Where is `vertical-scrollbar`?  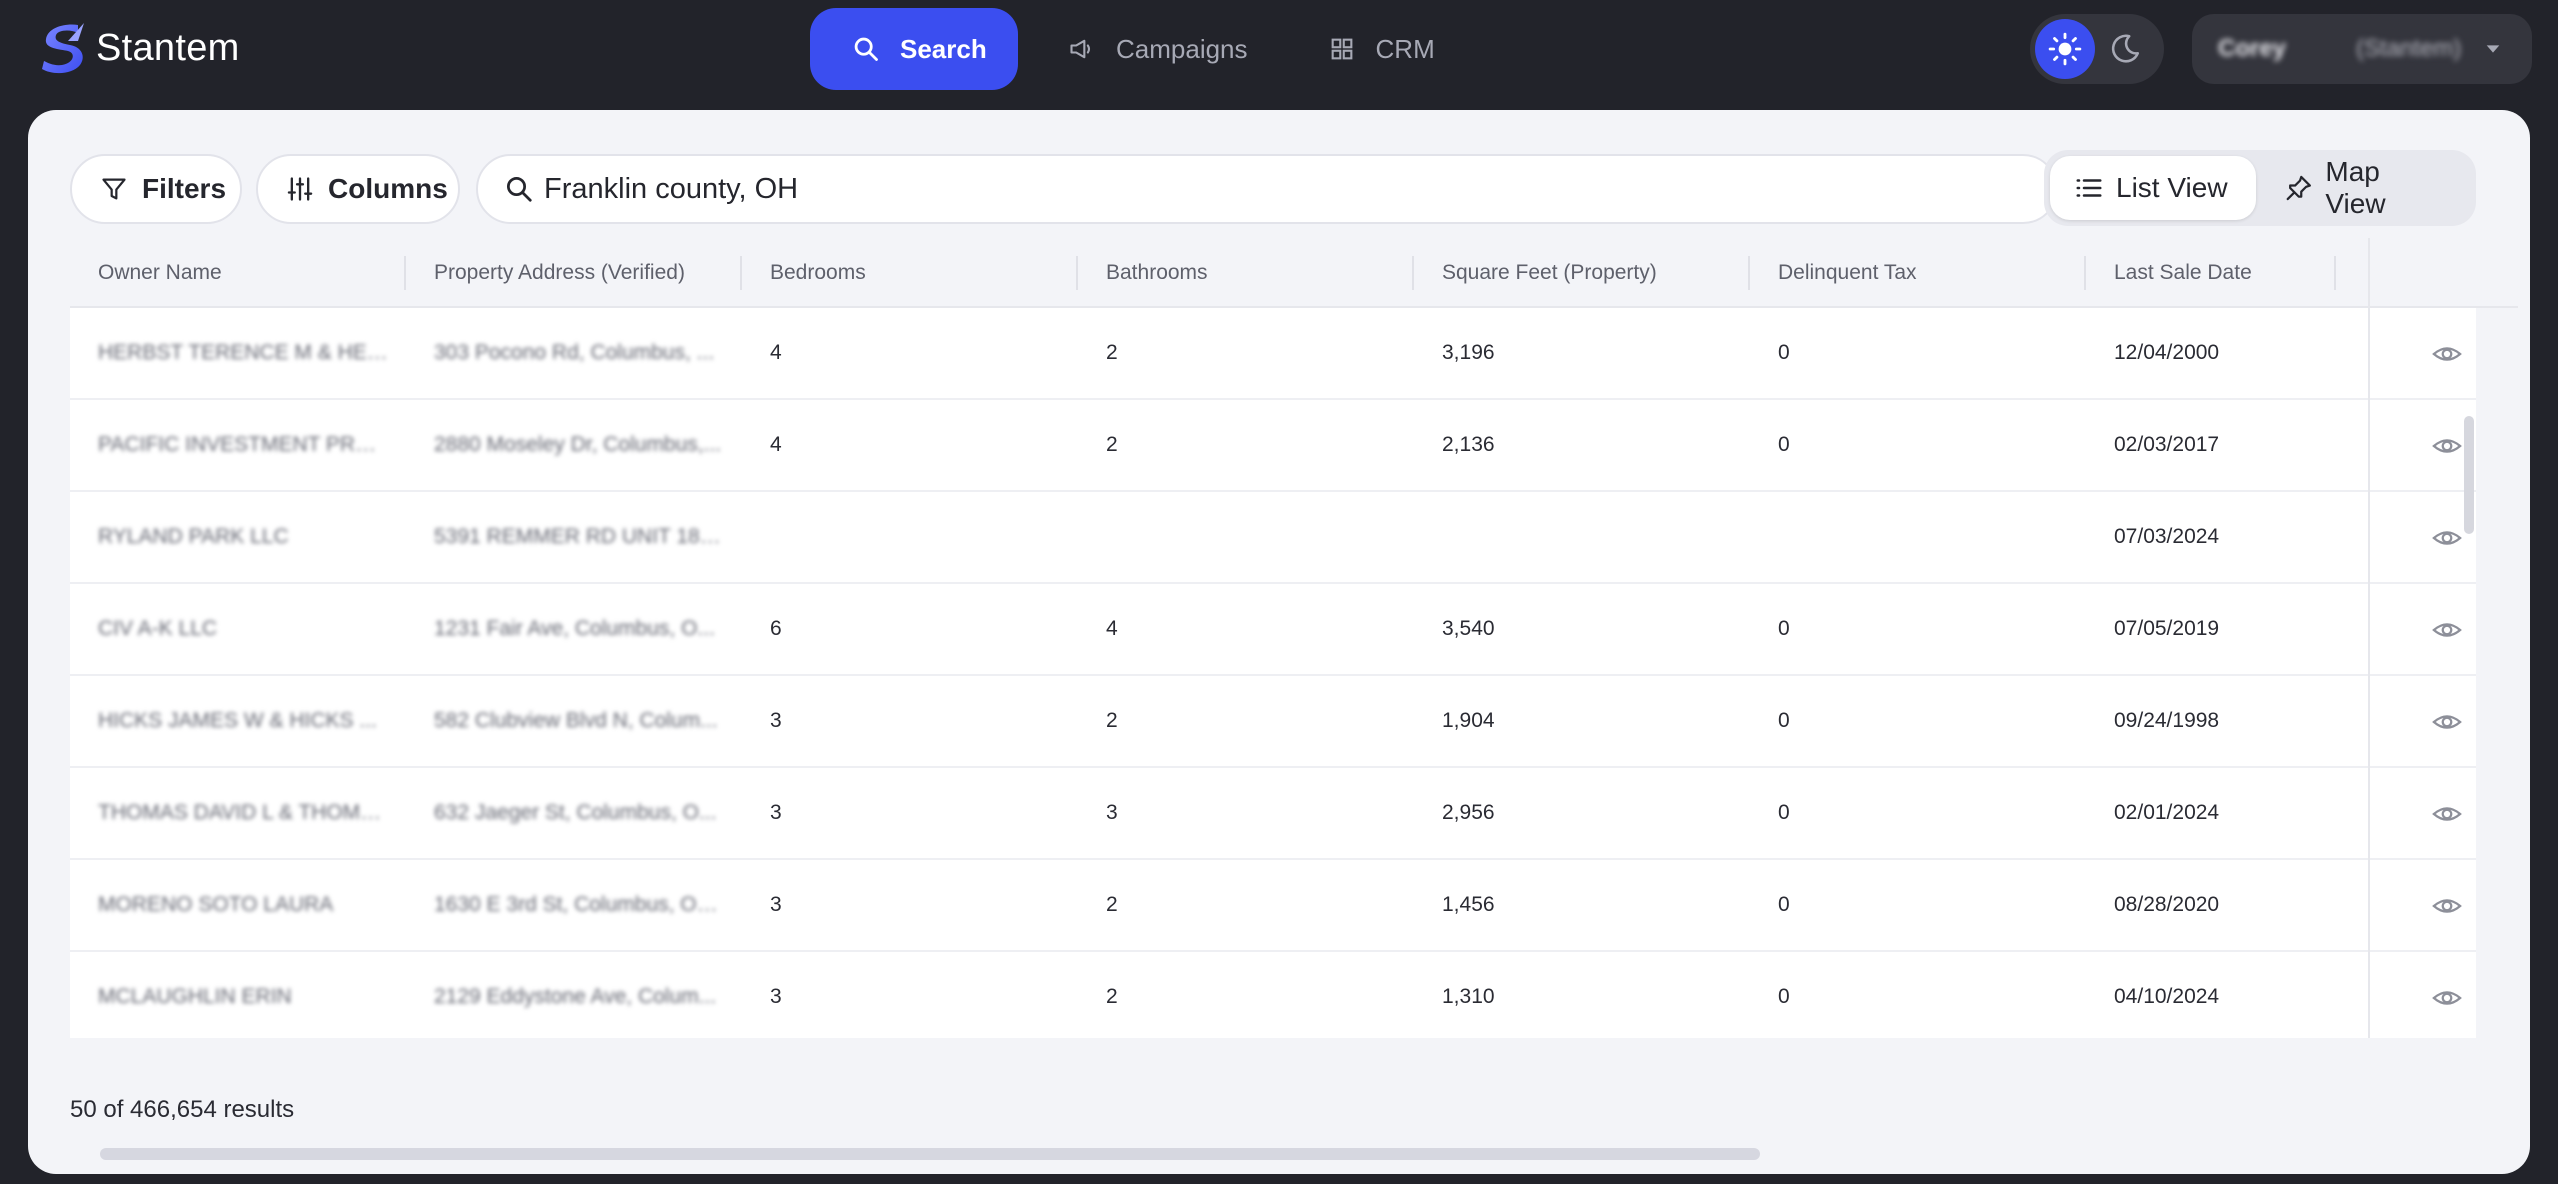 vertical-scrollbar is located at coordinates (2469, 475).